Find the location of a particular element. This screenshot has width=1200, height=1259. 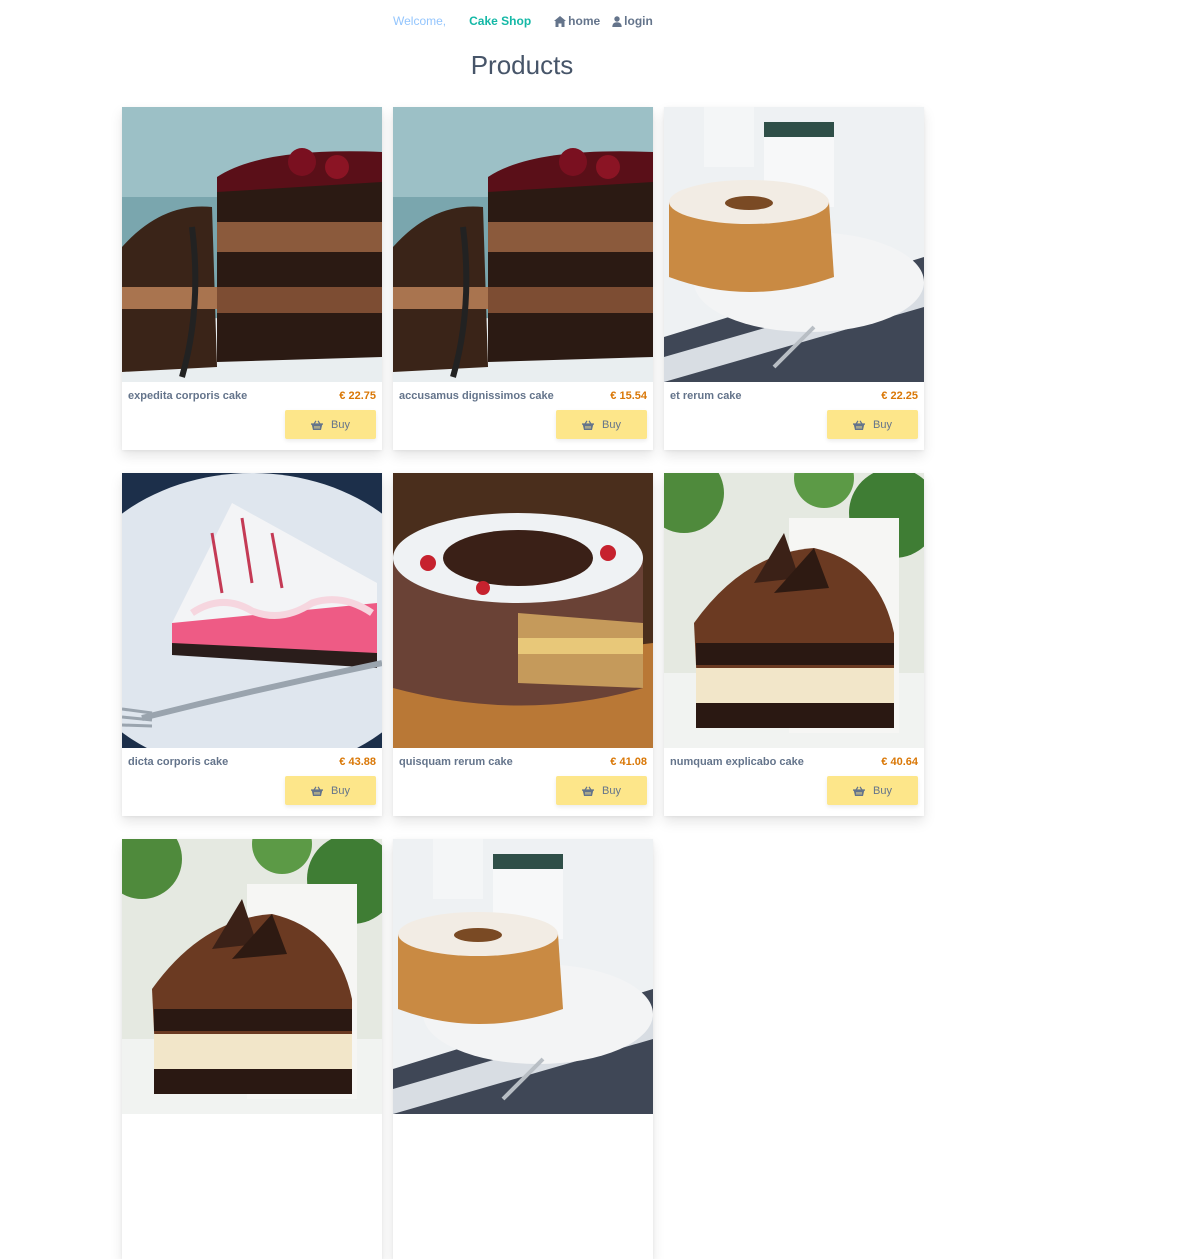

product-meta: numquam explicabo cake € 40.64 is located at coordinates (794, 762).